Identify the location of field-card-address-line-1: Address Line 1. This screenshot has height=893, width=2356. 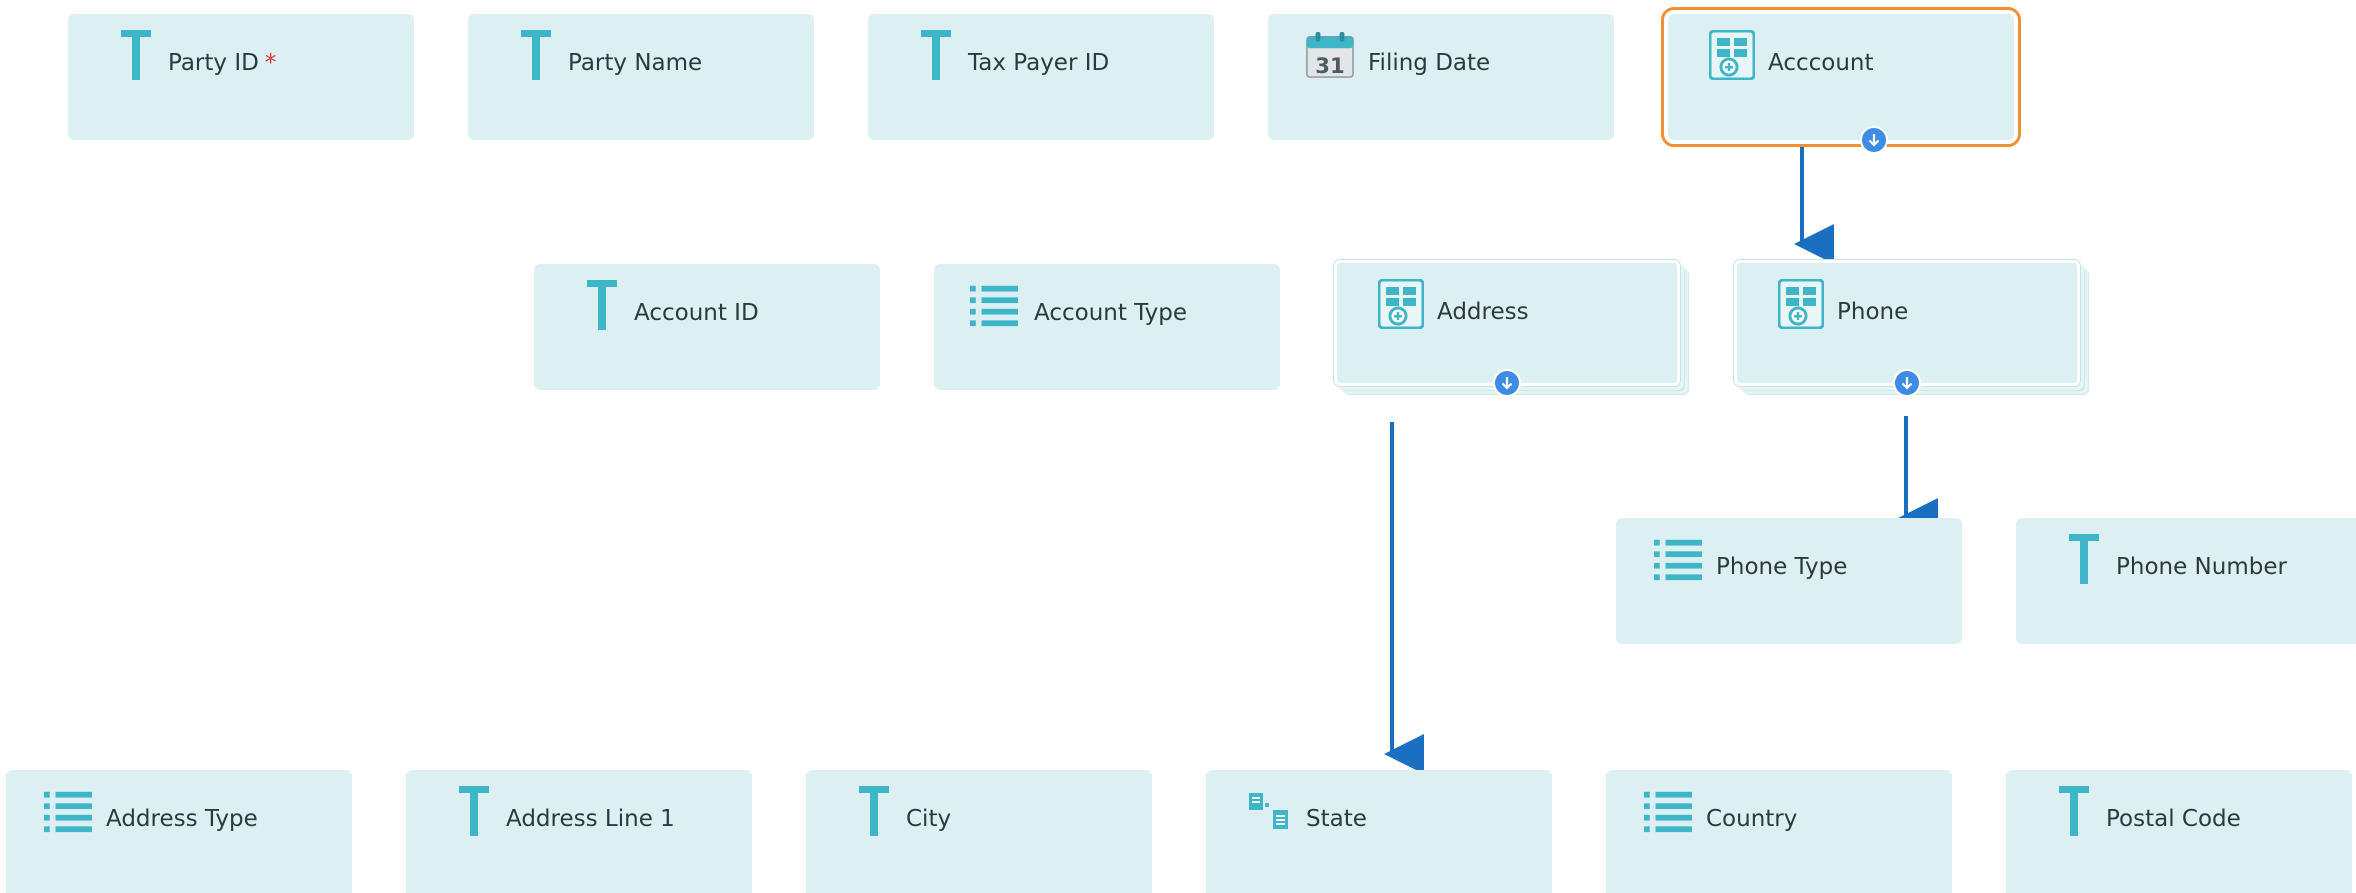
(579, 831).